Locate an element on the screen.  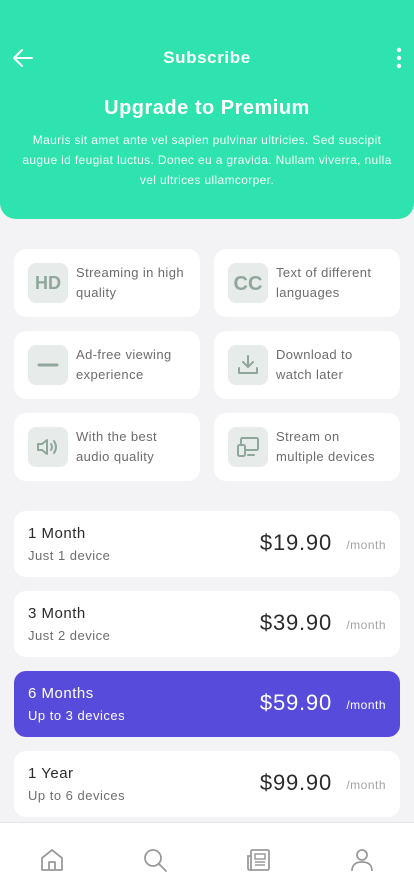
hd-icon: HD is located at coordinates (48, 283).